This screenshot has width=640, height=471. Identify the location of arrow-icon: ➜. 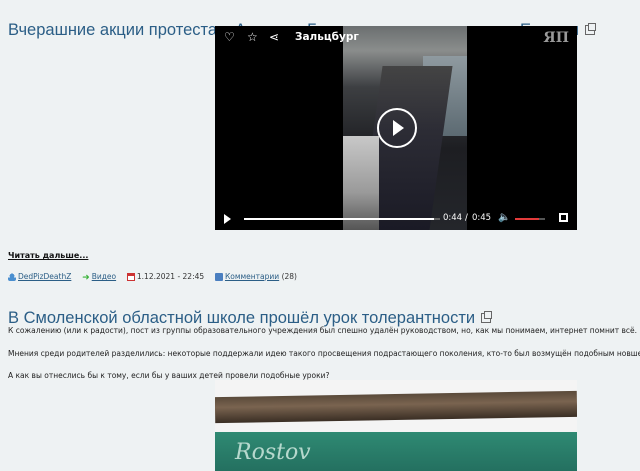
(86, 278).